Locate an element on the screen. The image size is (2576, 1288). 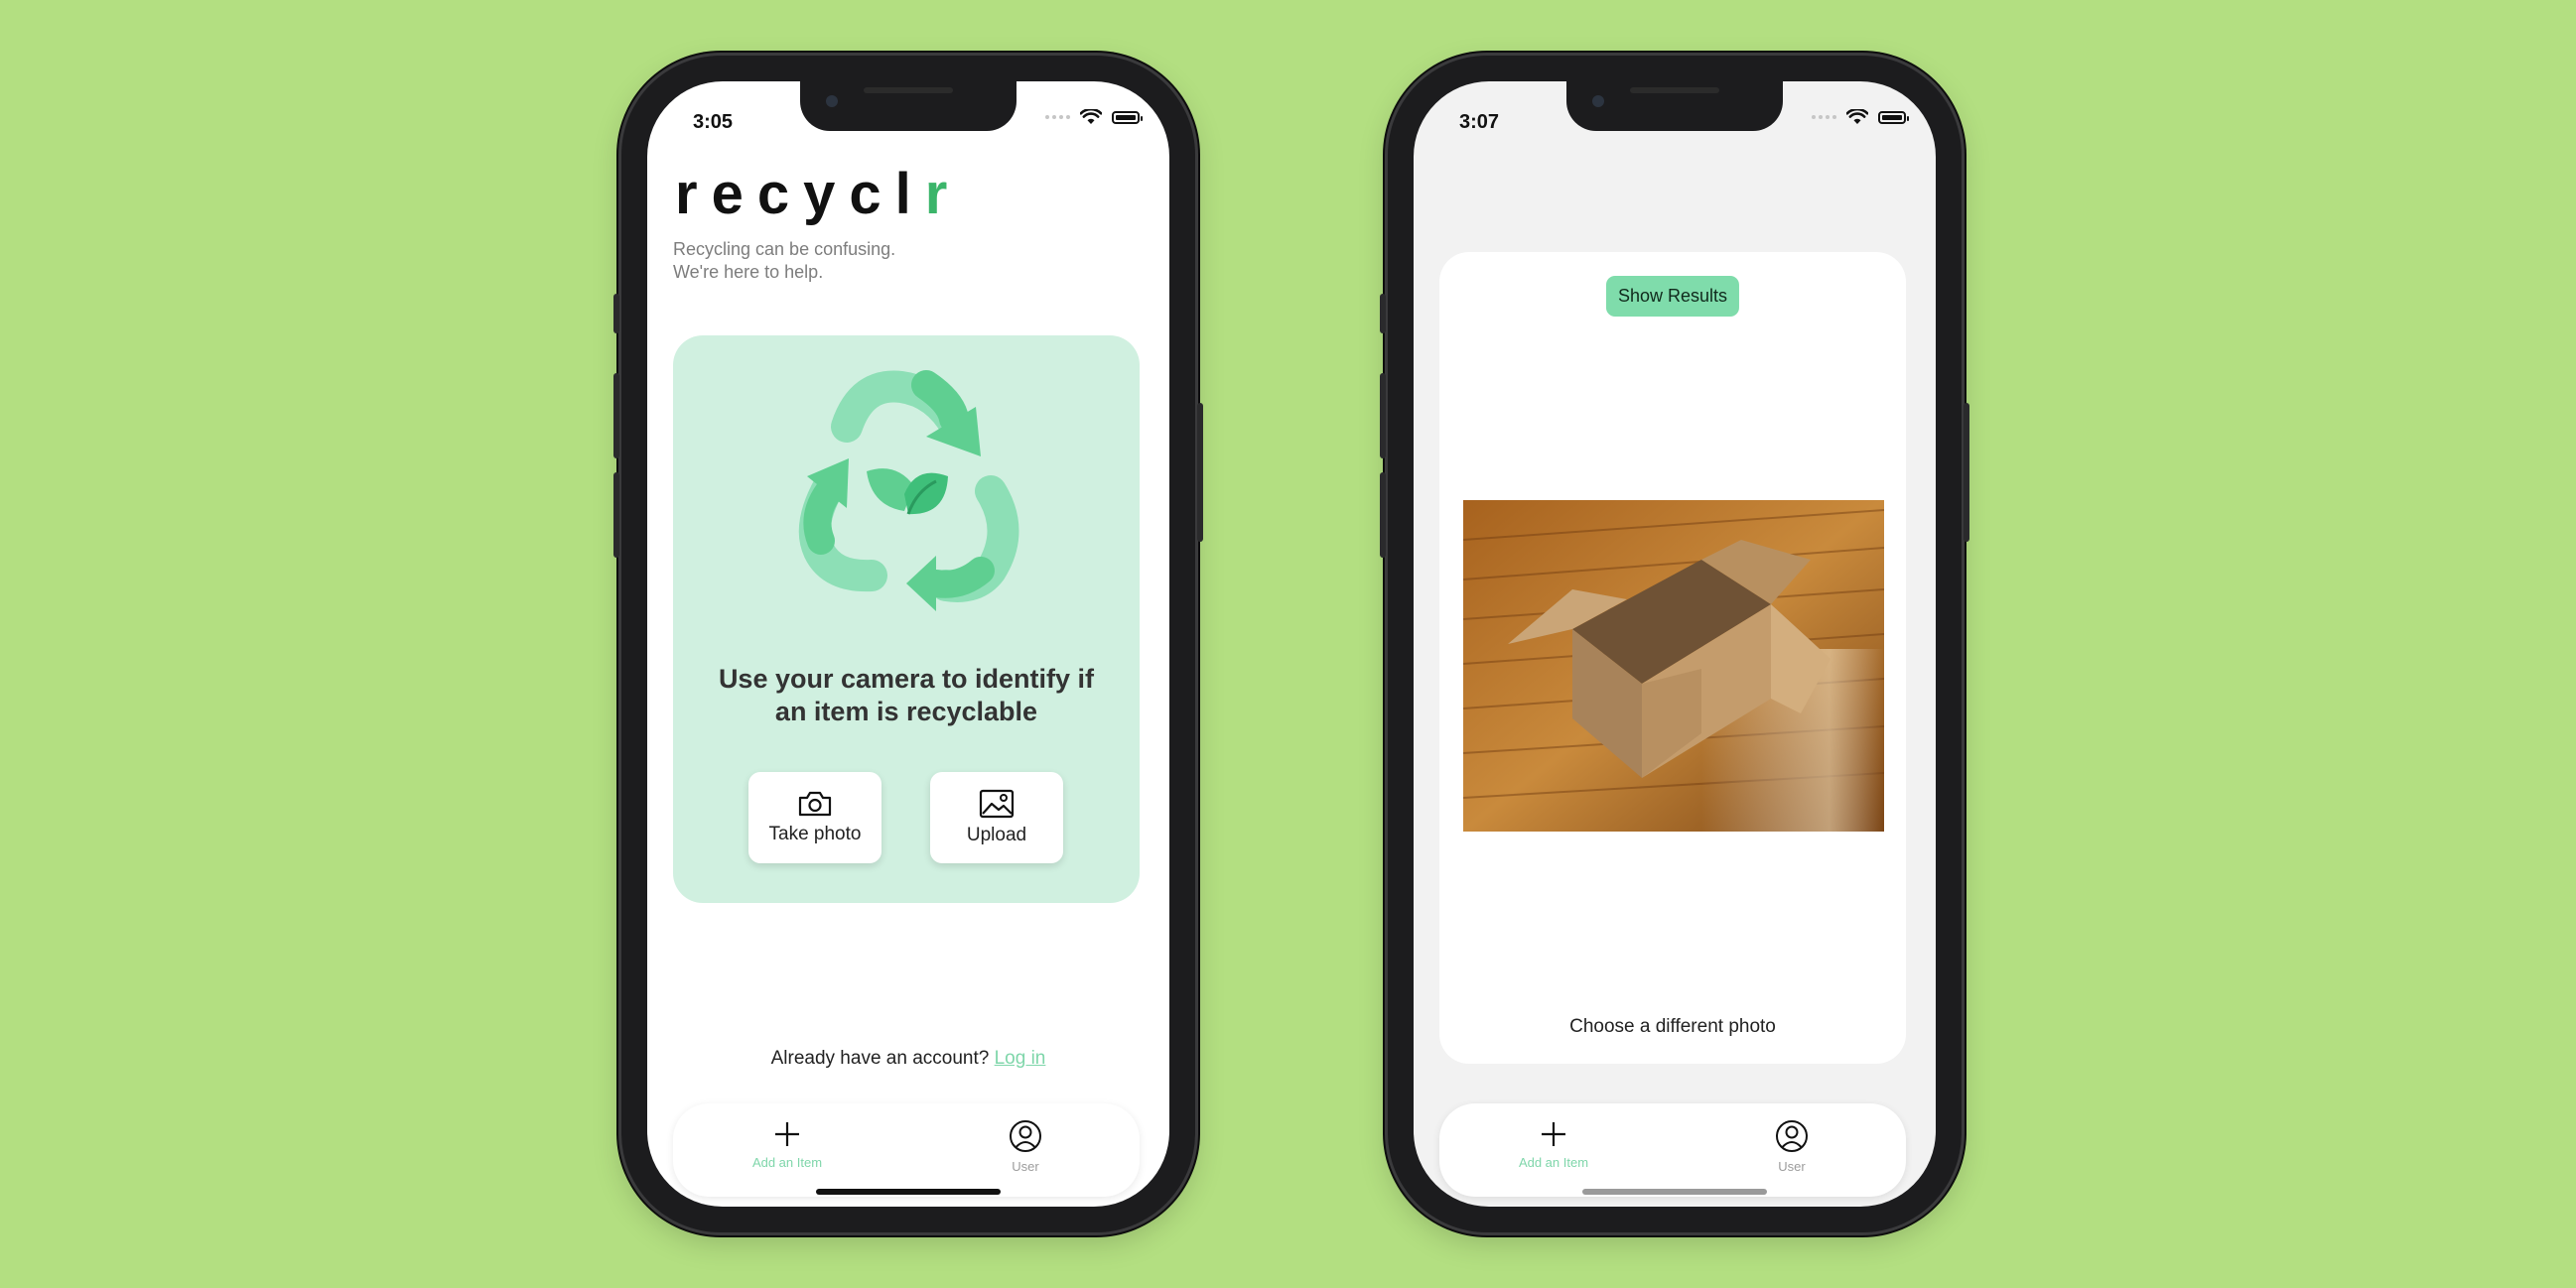
account-prompt-text: Already have an account? is located at coordinates (880, 1058).